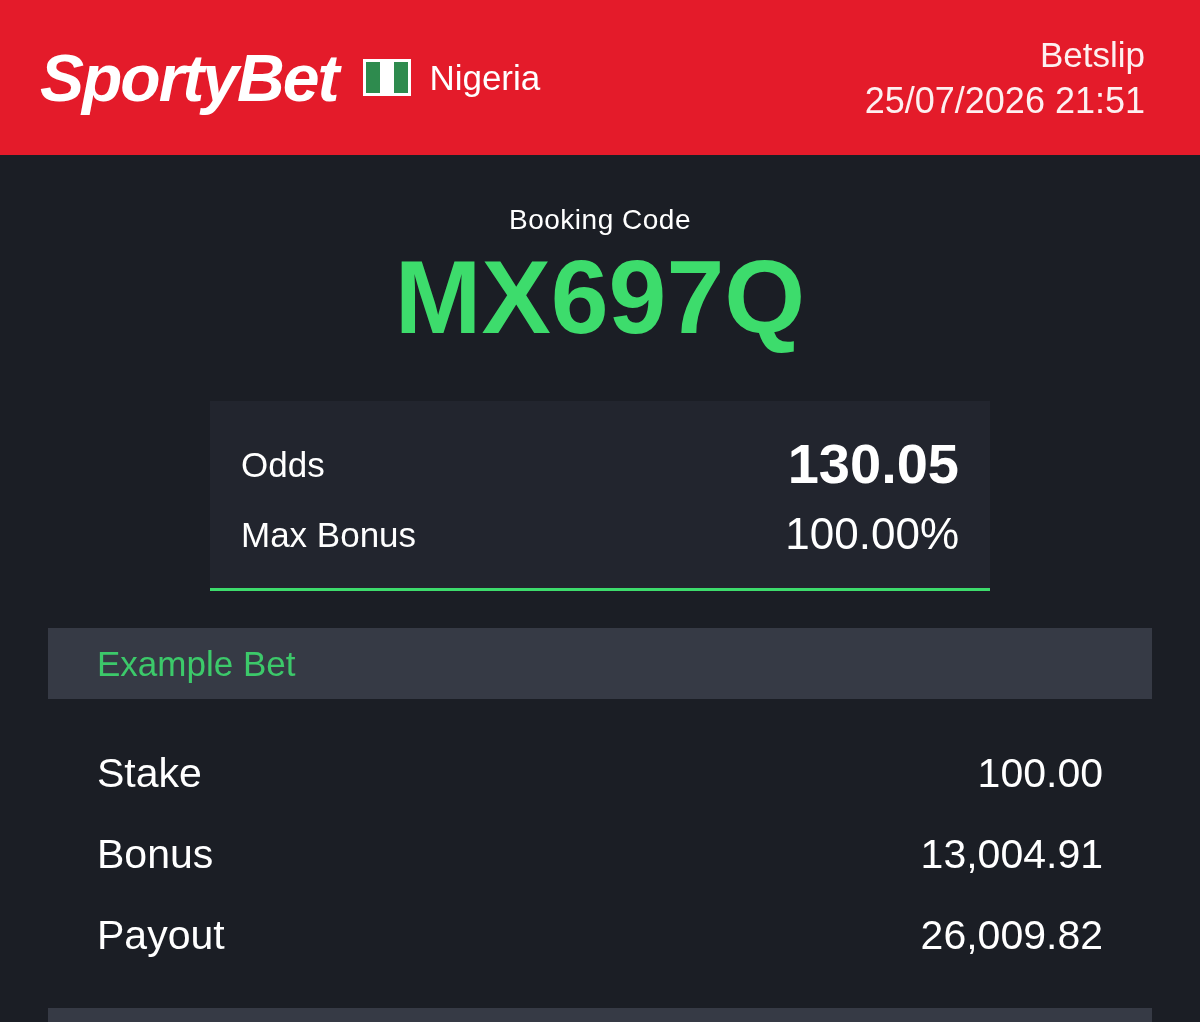  I want to click on date-time: 25/07/2026 21:51, so click(1004, 100).